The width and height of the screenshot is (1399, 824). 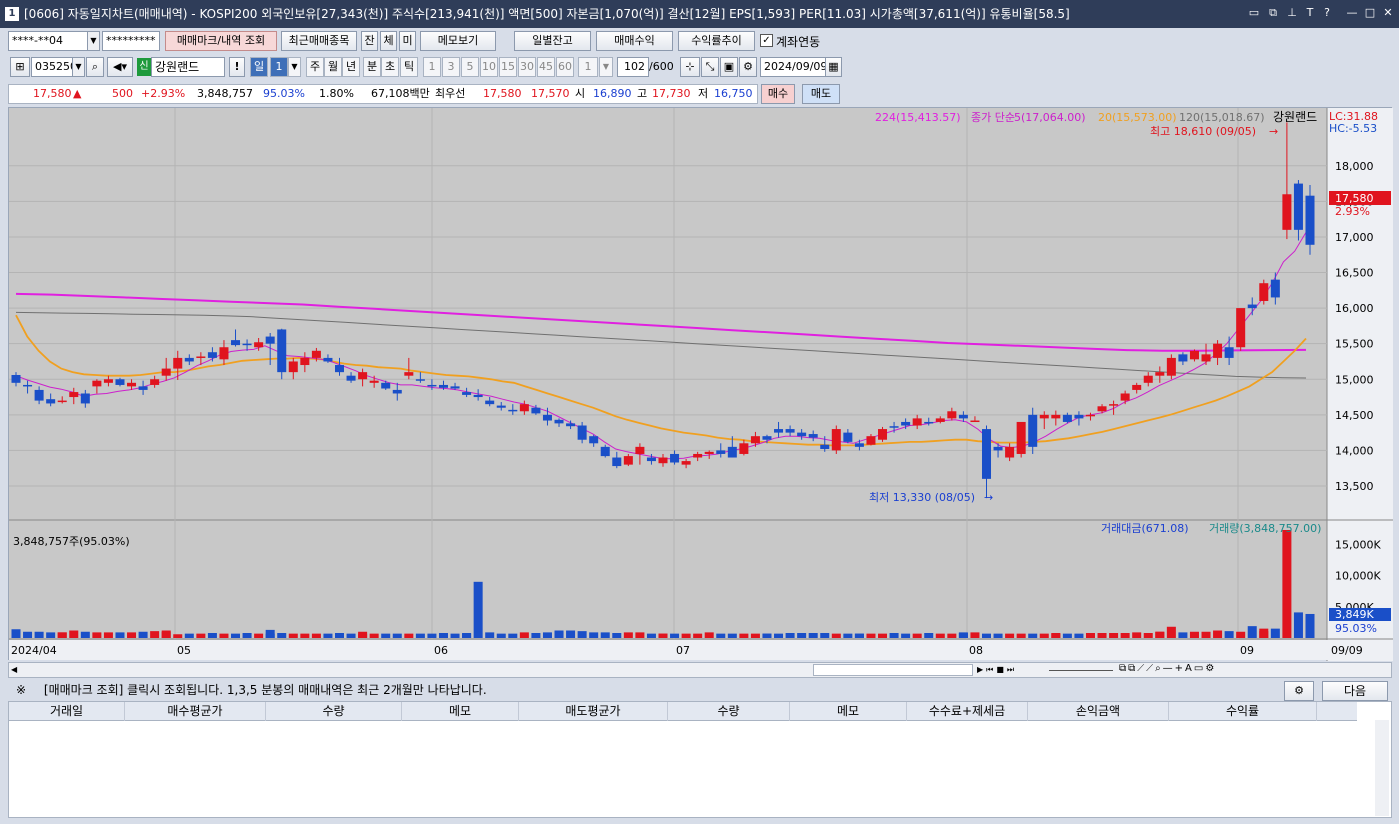 I want to click on save-icon: ▣, so click(x=729, y=67).